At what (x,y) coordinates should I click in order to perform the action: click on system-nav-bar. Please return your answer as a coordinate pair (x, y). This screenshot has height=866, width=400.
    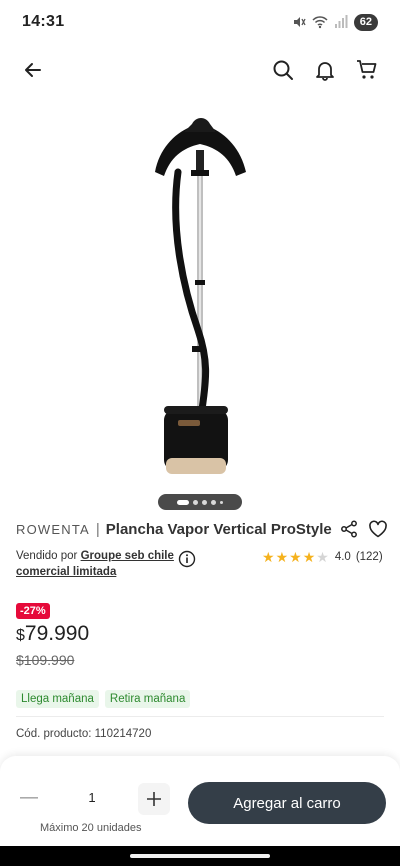
    Looking at the image, I should click on (200, 856).